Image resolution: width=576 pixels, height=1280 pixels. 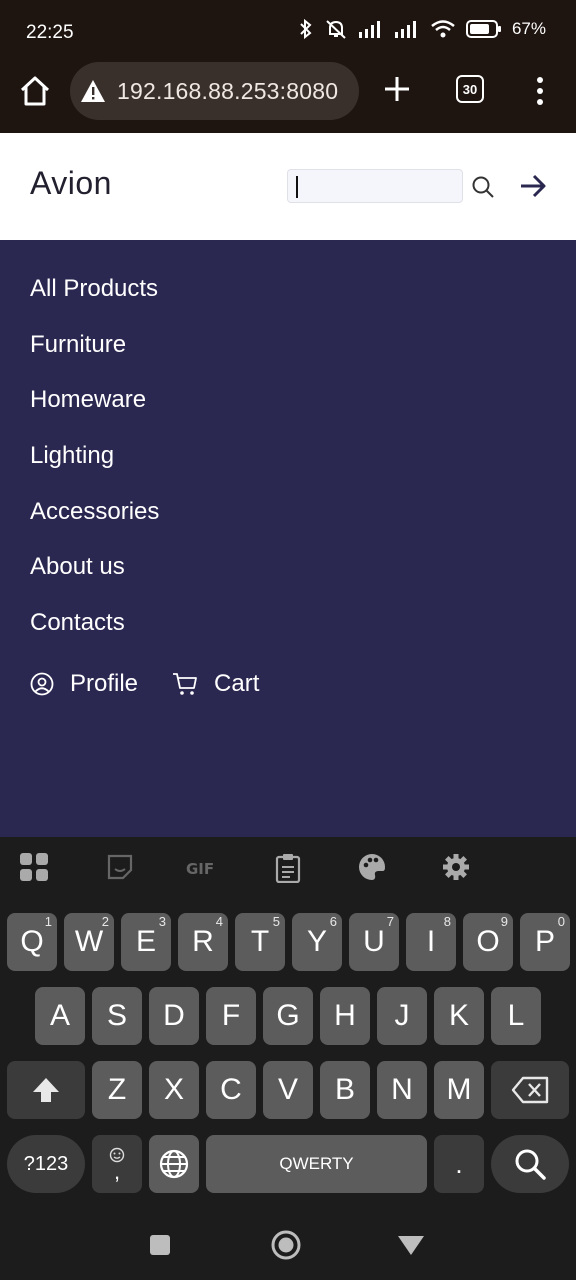 I want to click on warning-icon, so click(x=93, y=91).